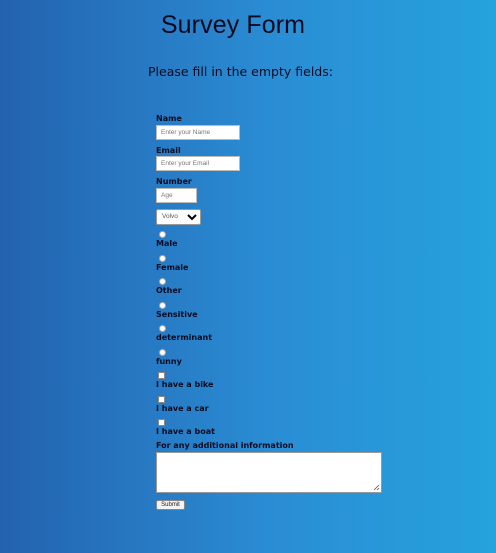  Describe the element at coordinates (185, 384) in the screenshot. I see `checkbox-label-bike: I have a bike` at that location.